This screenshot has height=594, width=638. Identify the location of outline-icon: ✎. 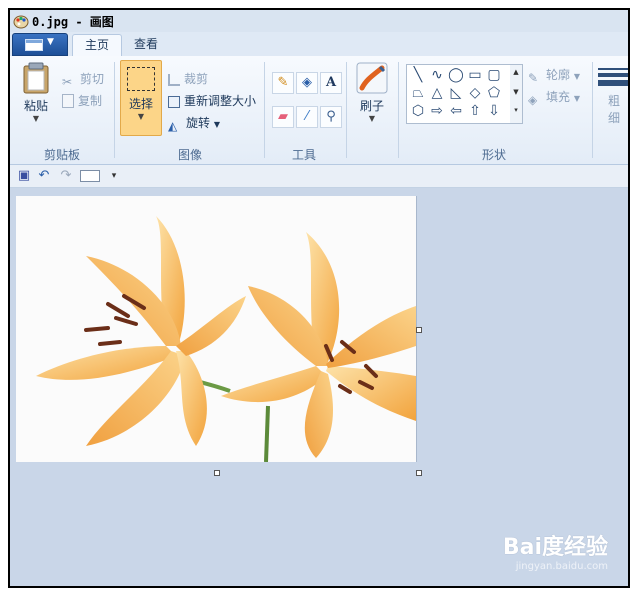
(533, 78).